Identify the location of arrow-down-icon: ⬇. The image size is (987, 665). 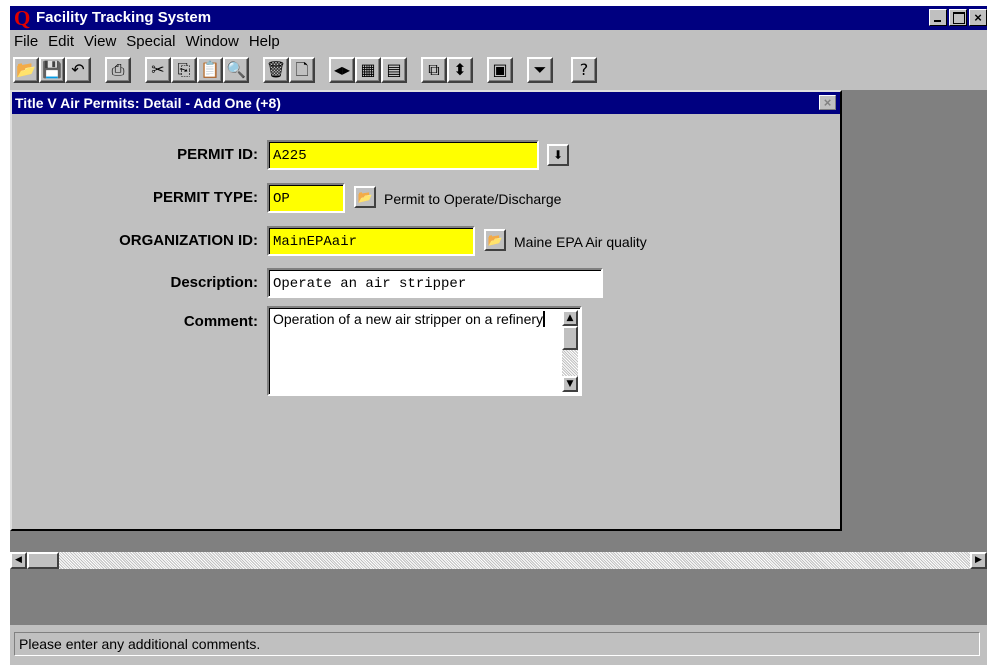
(558, 155).